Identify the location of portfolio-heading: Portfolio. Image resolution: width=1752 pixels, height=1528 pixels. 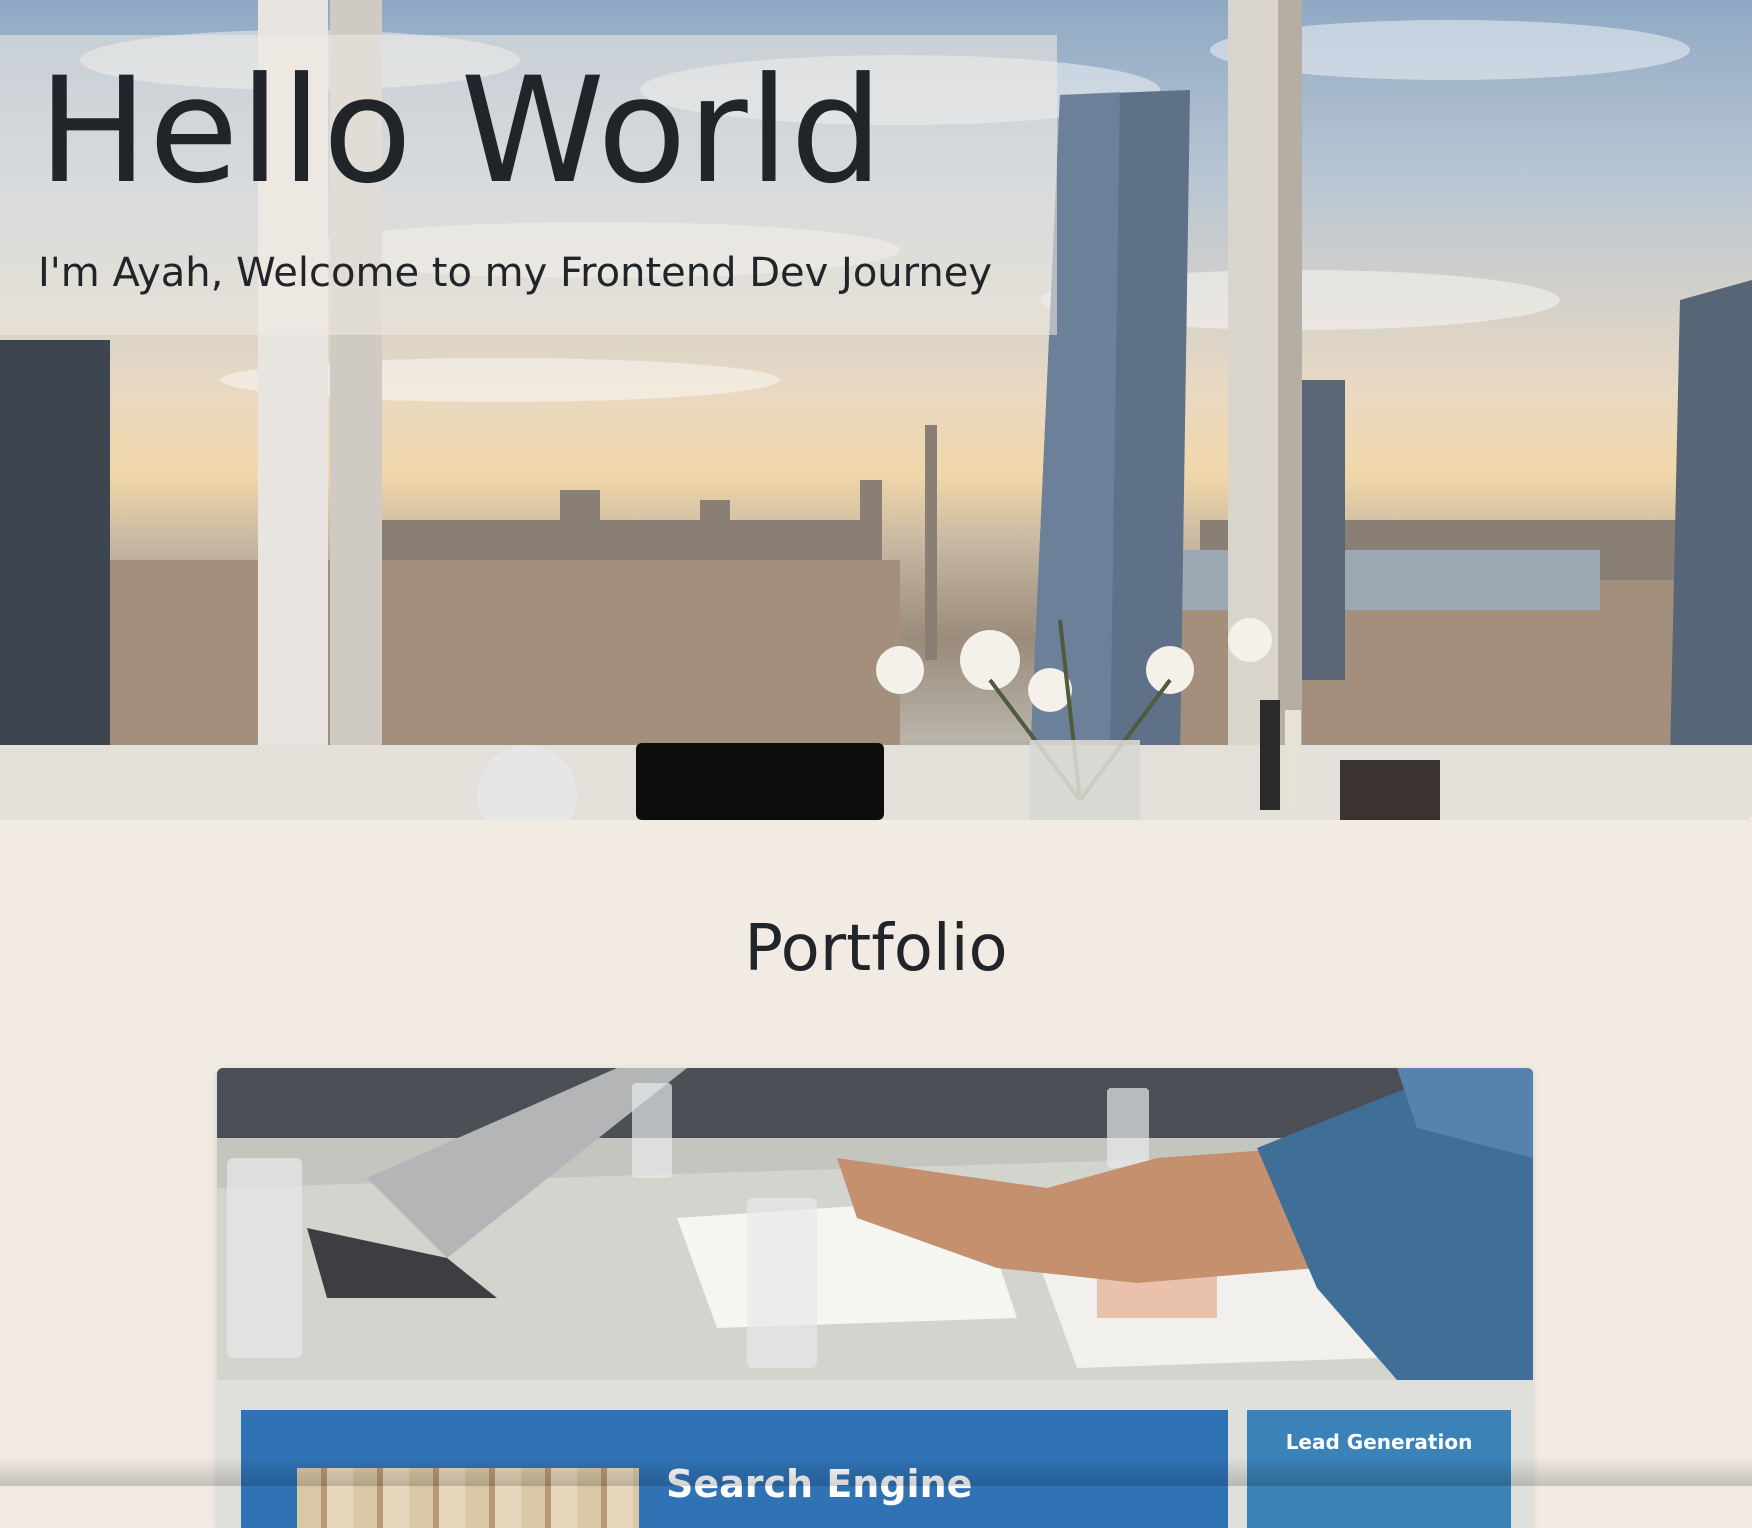
(876, 949).